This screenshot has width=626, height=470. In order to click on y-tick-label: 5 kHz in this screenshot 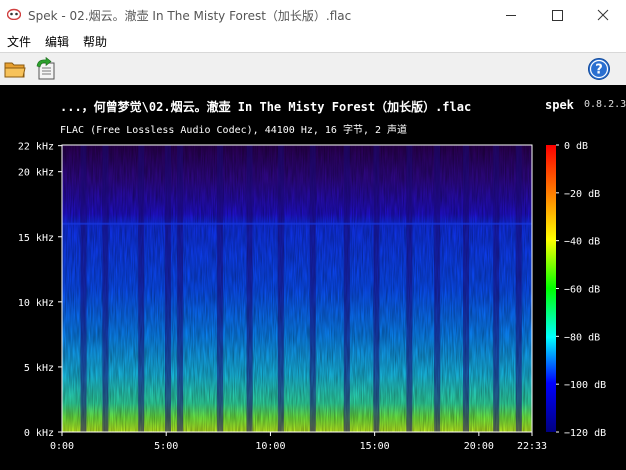, I will do `click(39, 368)`.